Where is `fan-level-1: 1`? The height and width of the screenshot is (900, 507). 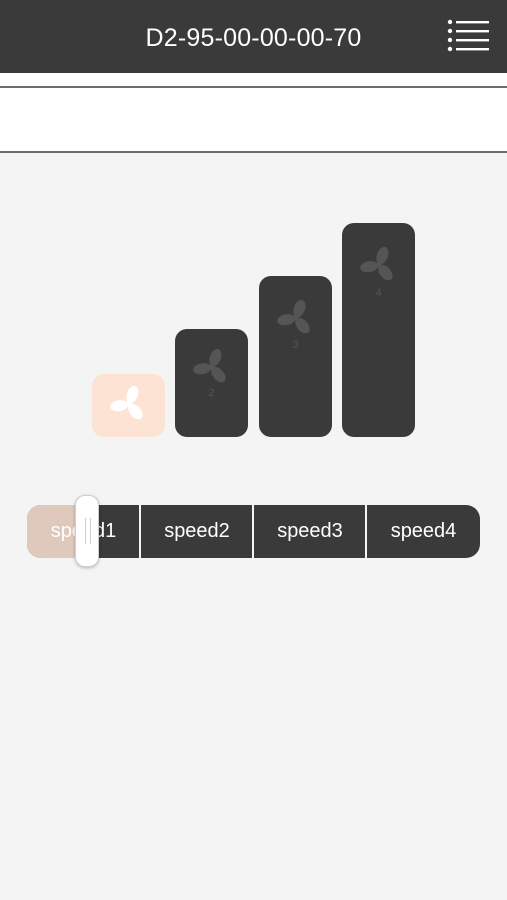 fan-level-1: 1 is located at coordinates (128, 405).